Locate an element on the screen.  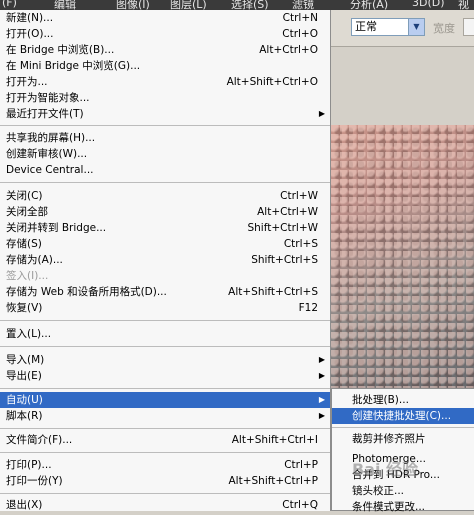
chevron-down-icon: ▼ is located at coordinates (416, 27).